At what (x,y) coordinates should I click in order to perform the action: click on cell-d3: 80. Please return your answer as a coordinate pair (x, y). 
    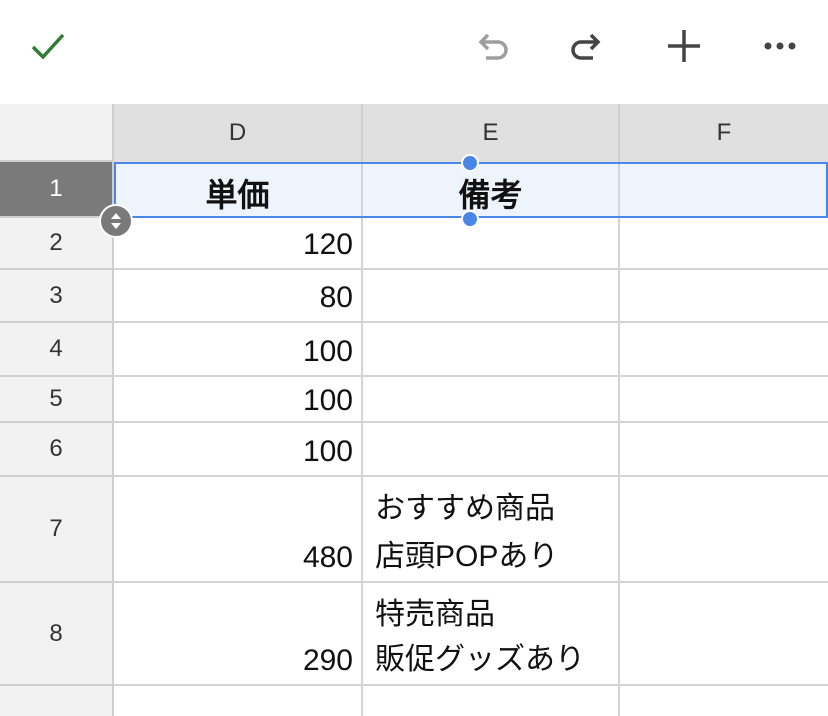
    Looking at the image, I should click on (238, 296).